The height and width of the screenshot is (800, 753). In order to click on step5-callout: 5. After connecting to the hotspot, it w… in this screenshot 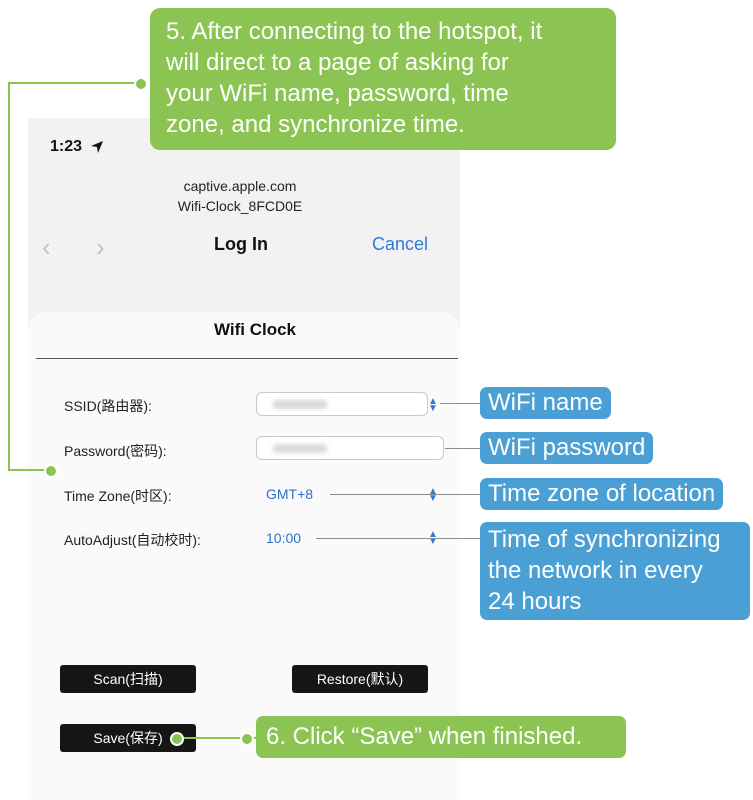, I will do `click(383, 79)`.